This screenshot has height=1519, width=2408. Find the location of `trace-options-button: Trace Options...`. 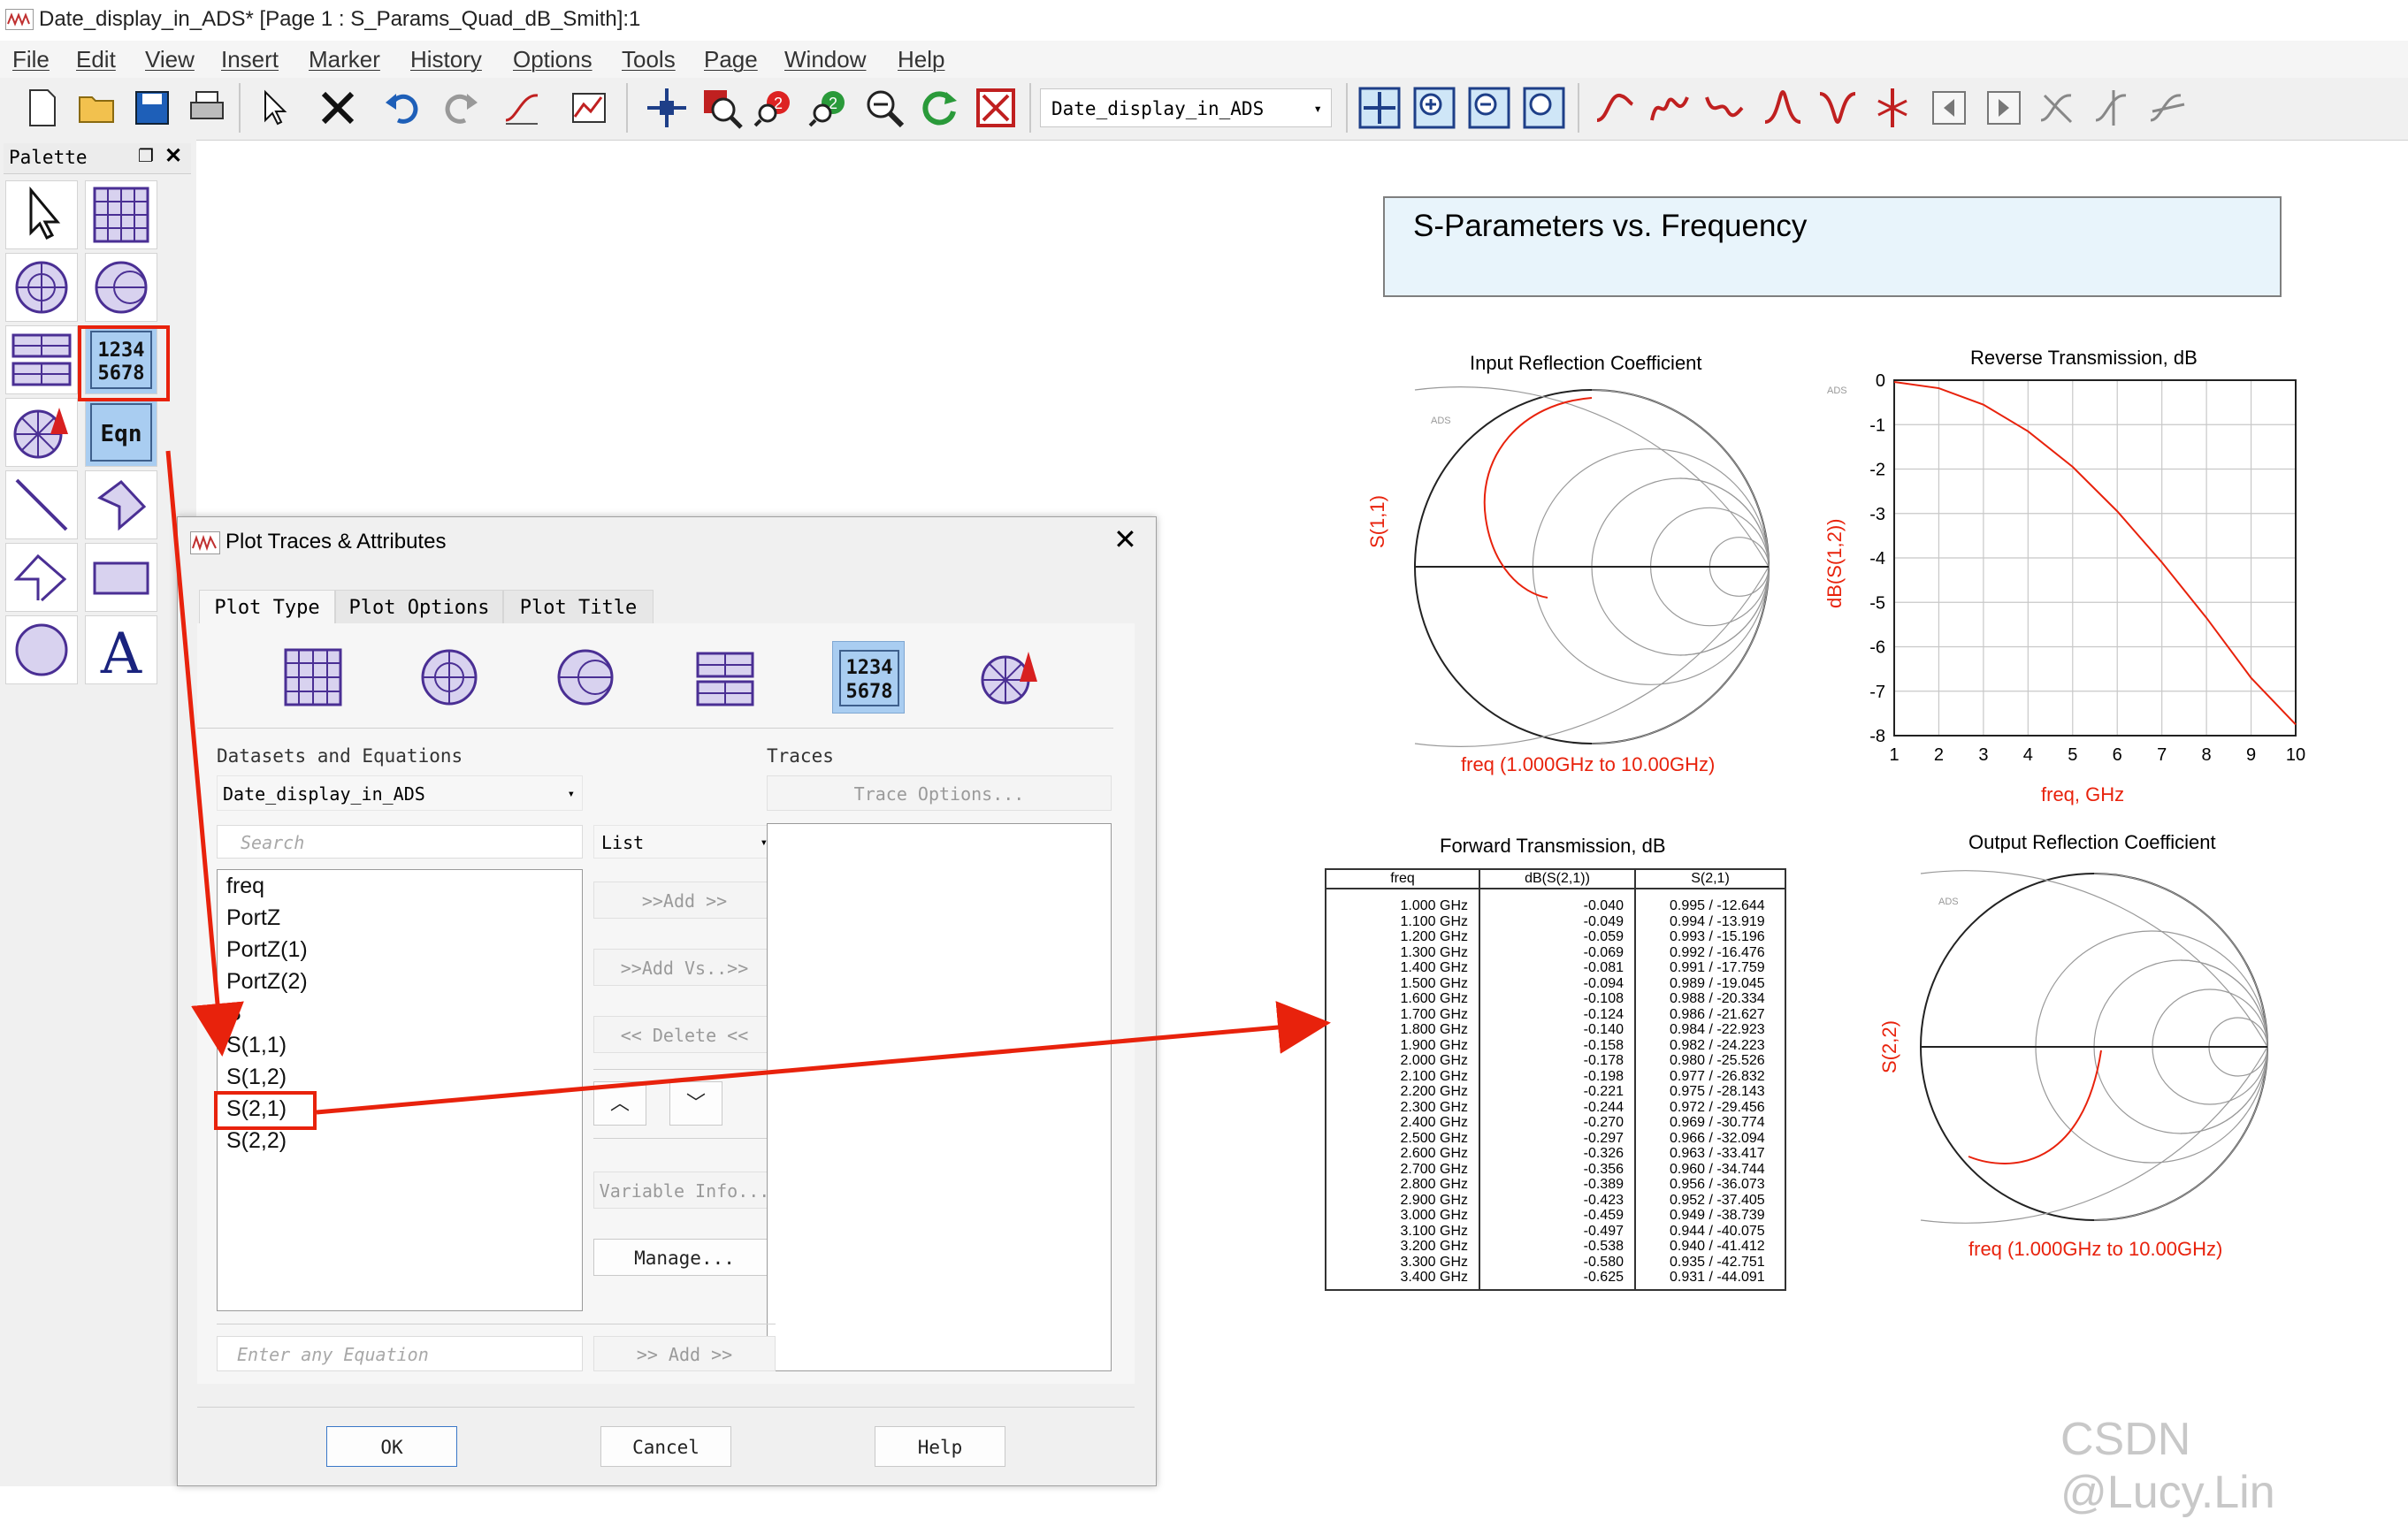

trace-options-button: Trace Options... is located at coordinates (939, 793).